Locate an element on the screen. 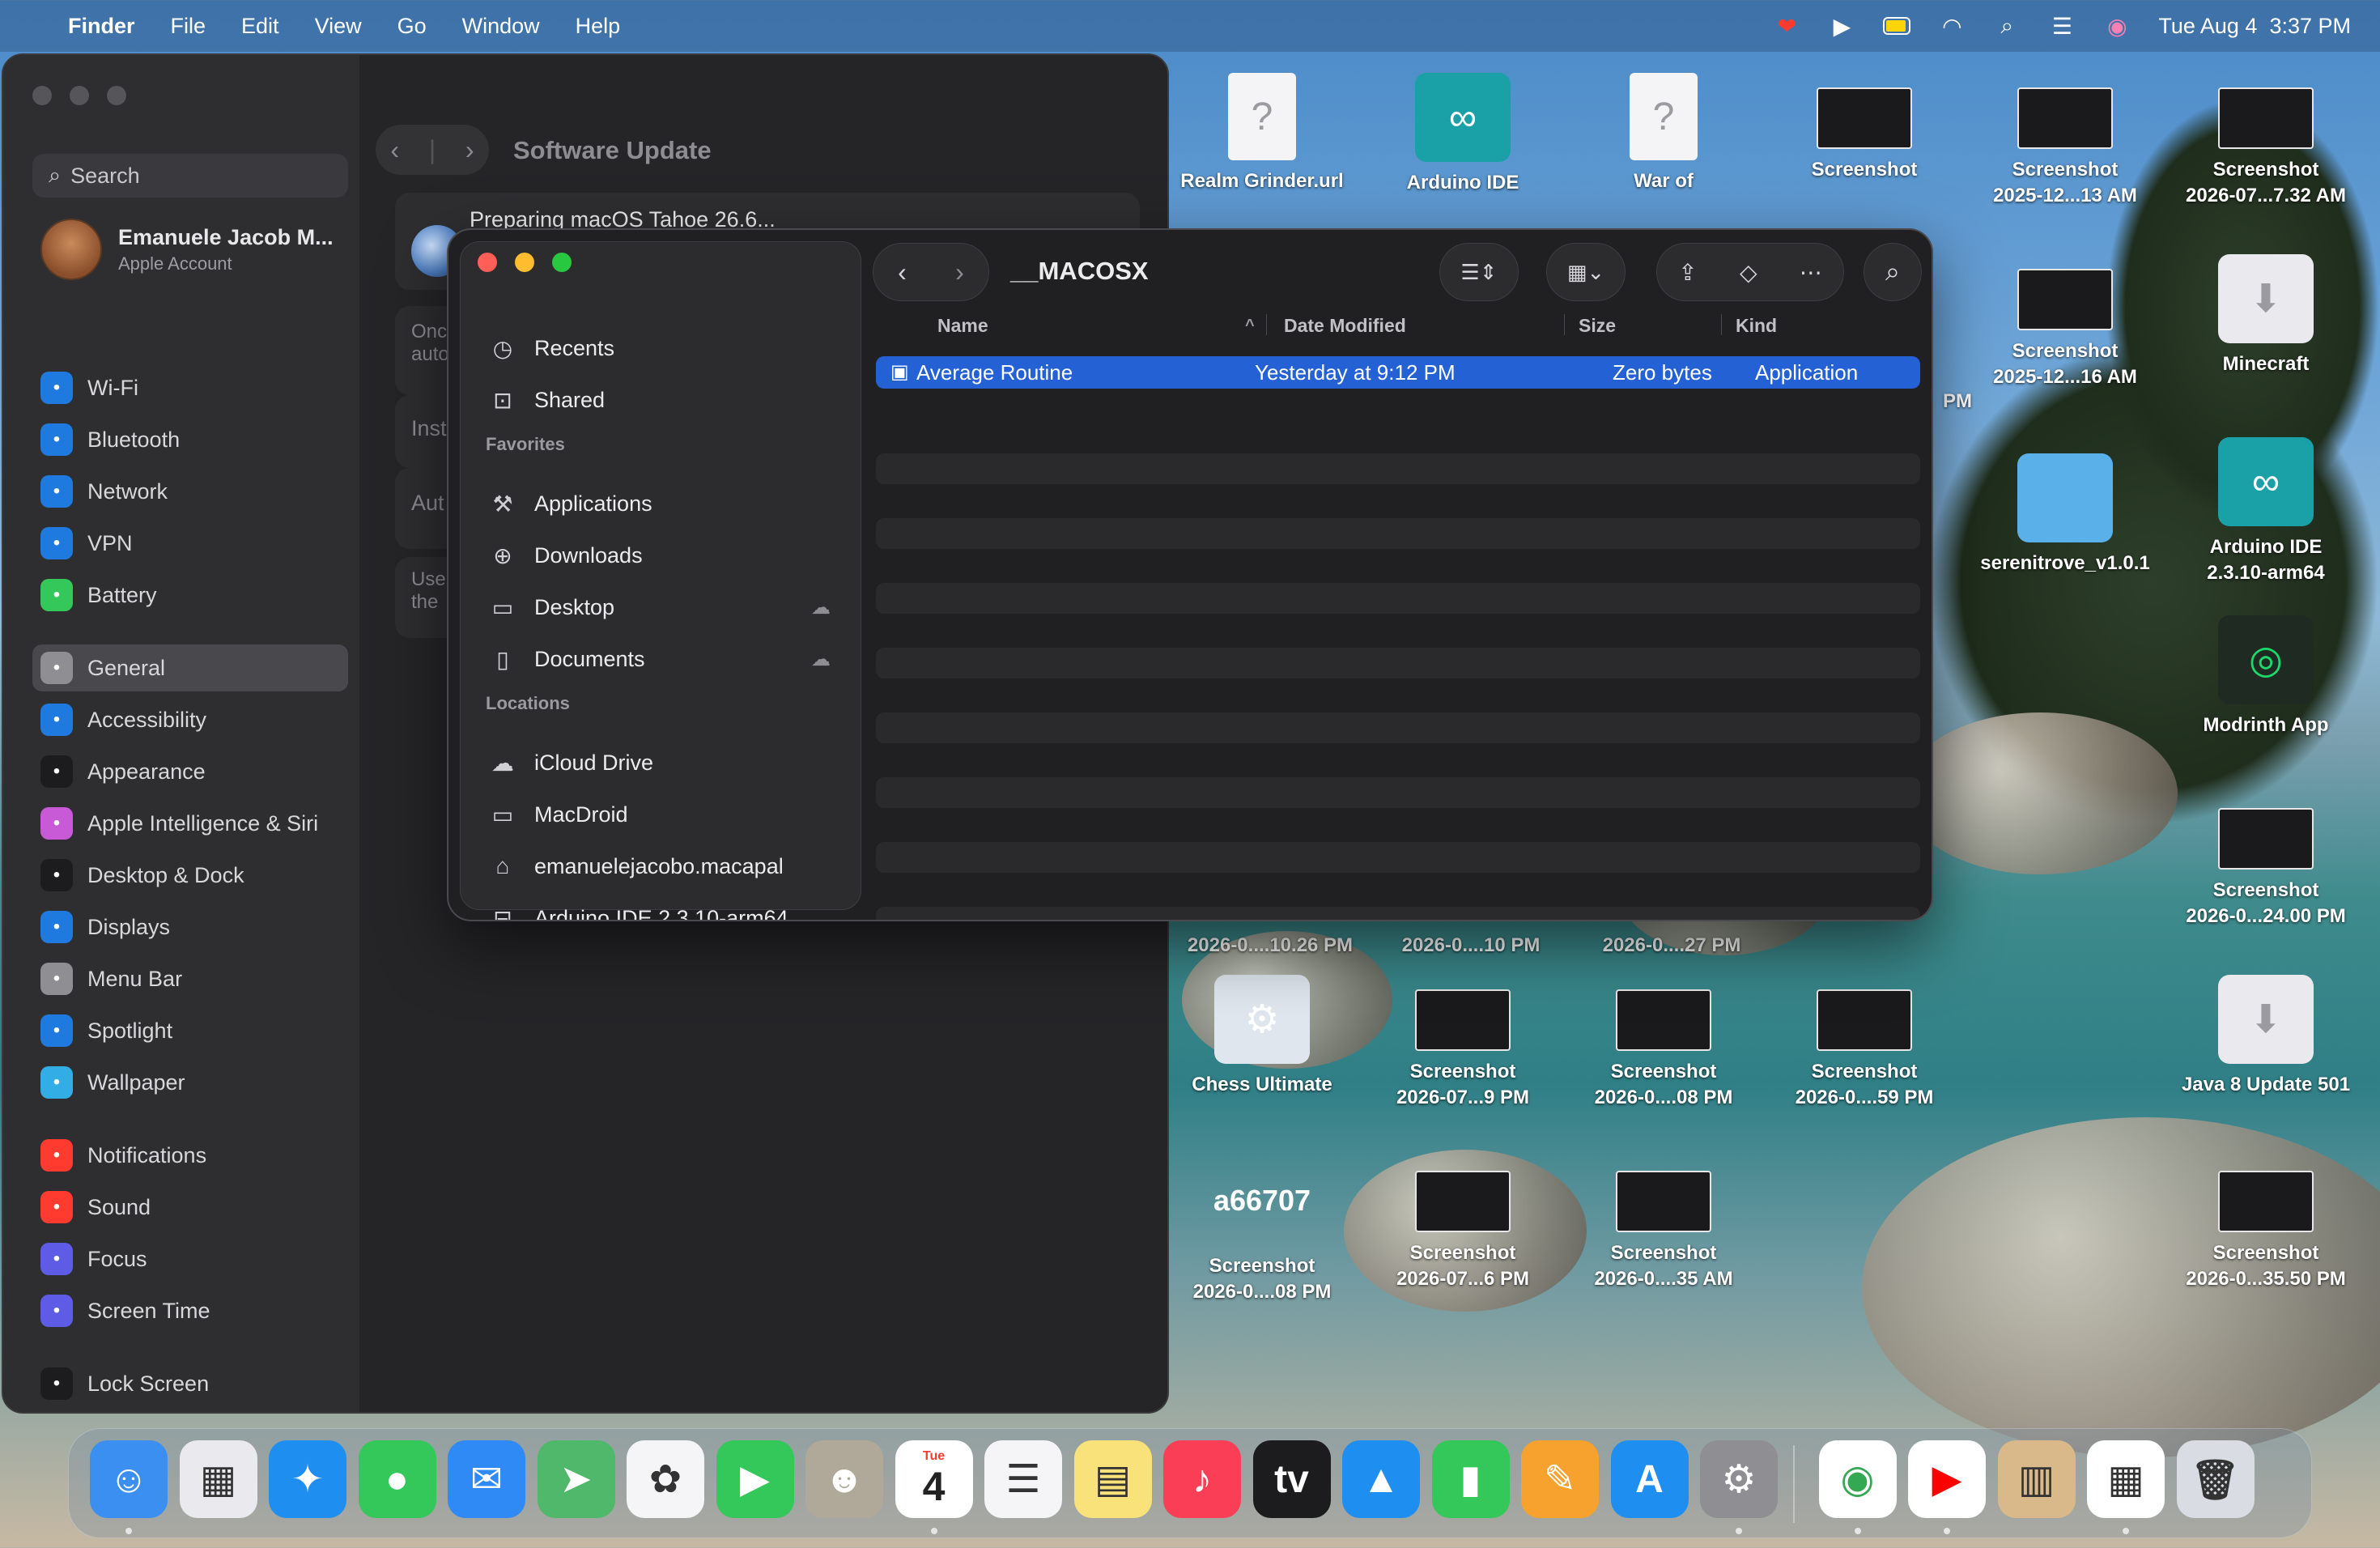 The height and width of the screenshot is (1548, 2380). archive-utility-icon: ▥ is located at coordinates (2037, 1479).